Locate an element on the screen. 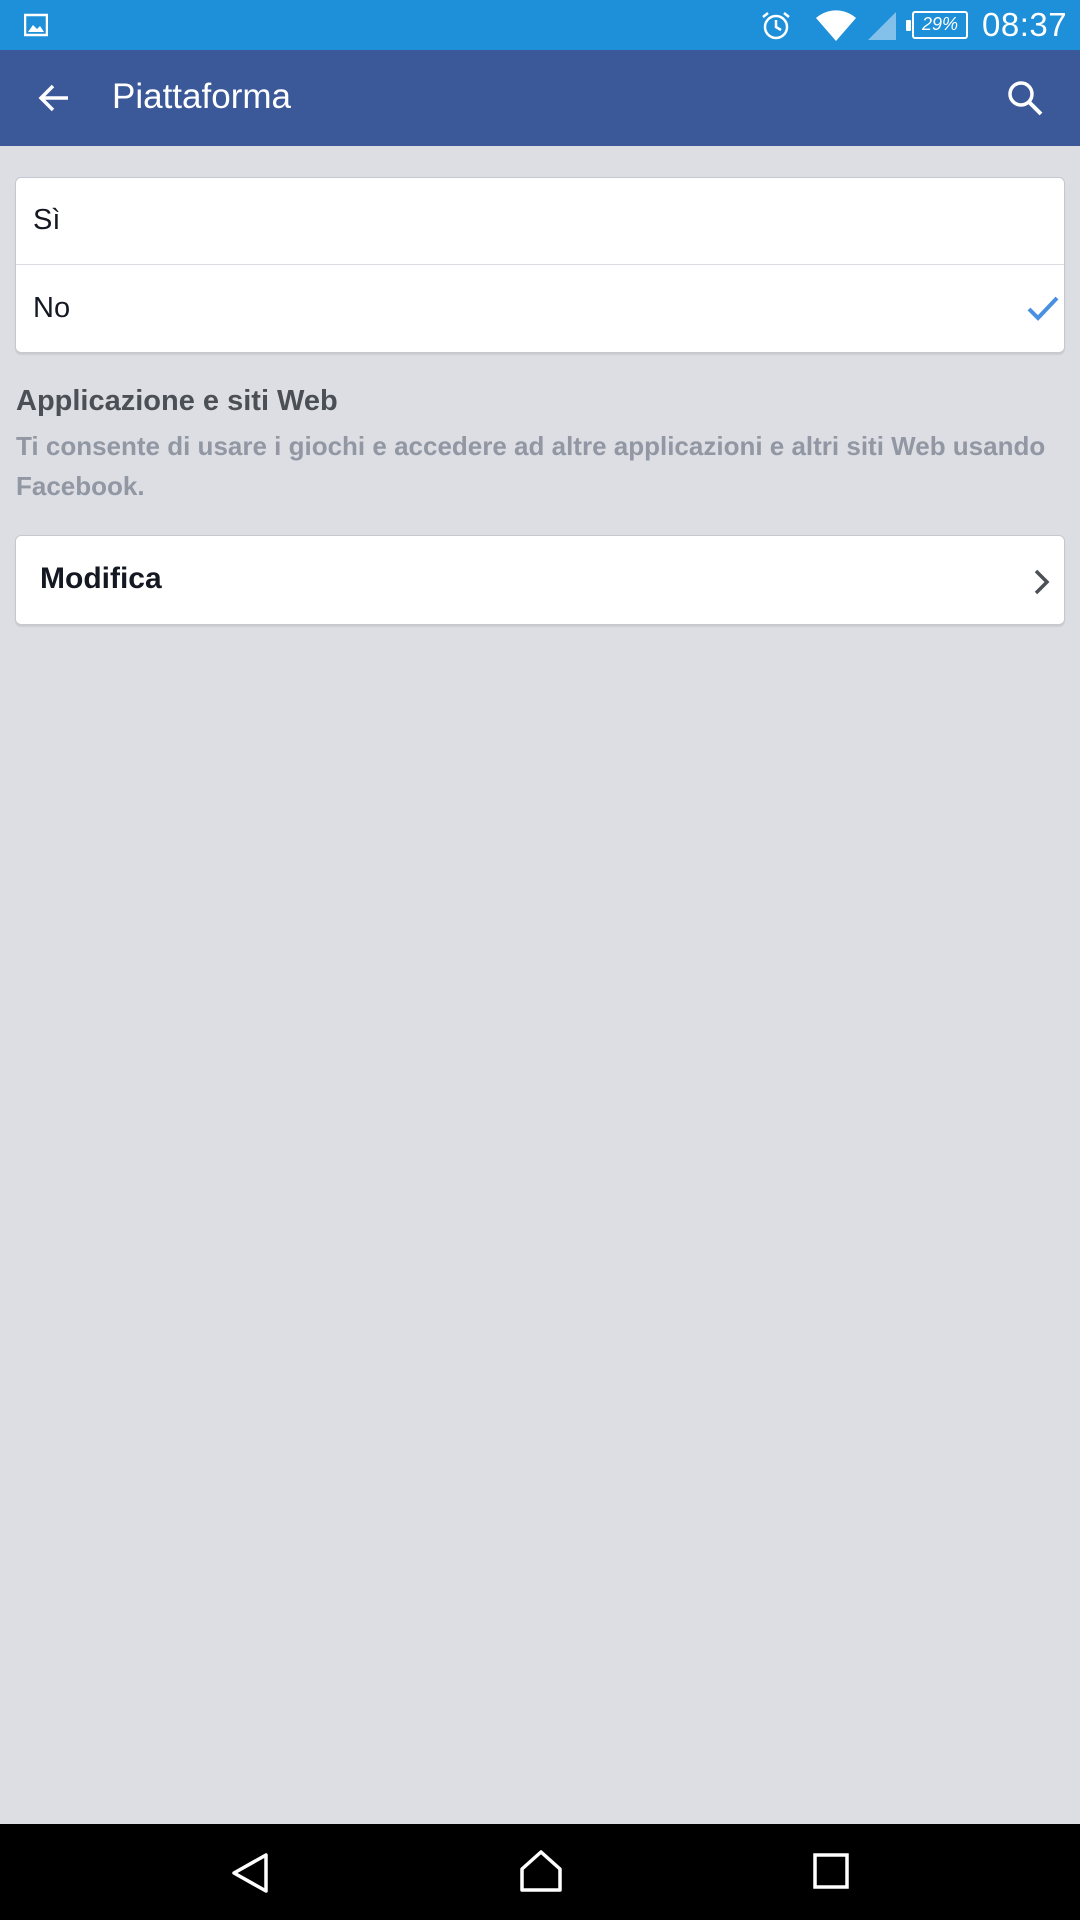 The image size is (1080, 1920). status-bar: 29% 08:37 is located at coordinates (540, 25).